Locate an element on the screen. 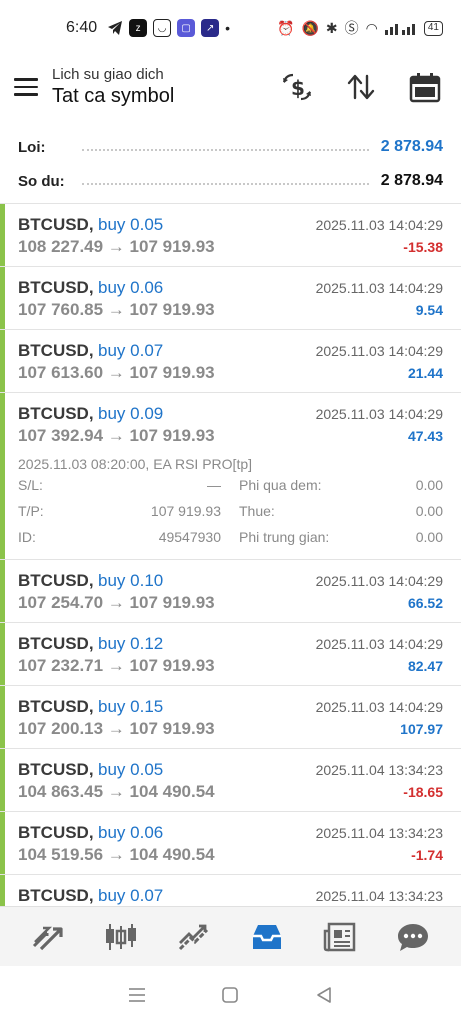 This screenshot has width=461, height=1024. symbol-filter-title: Tat ca symbol is located at coordinates (113, 96).